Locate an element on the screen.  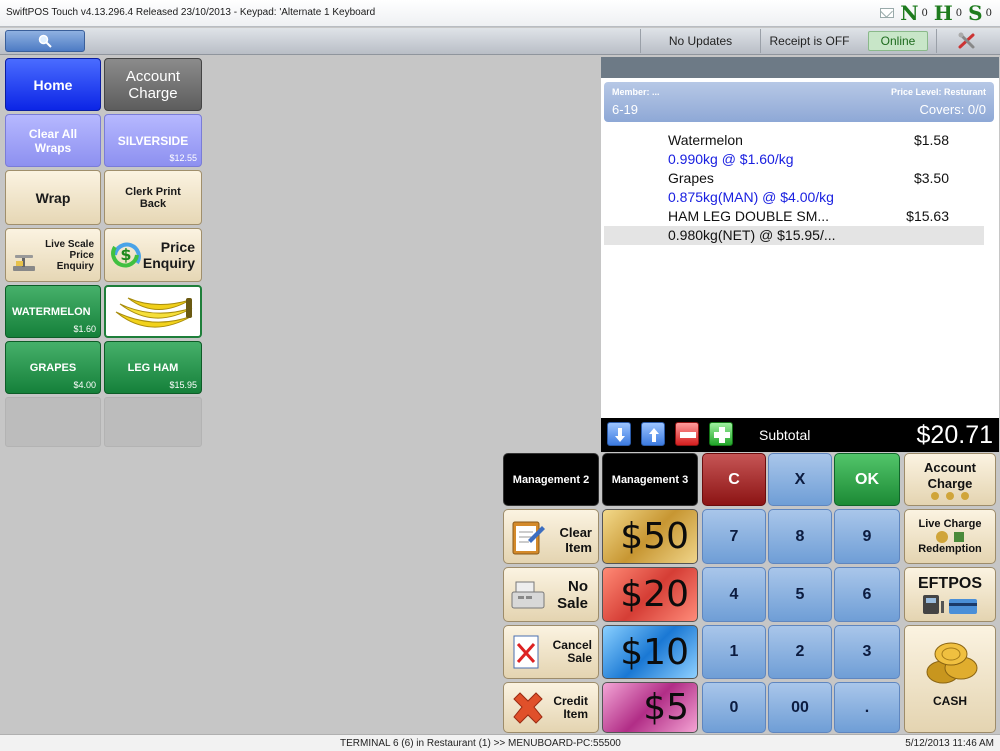
key-2: 2 is located at coordinates (800, 652).